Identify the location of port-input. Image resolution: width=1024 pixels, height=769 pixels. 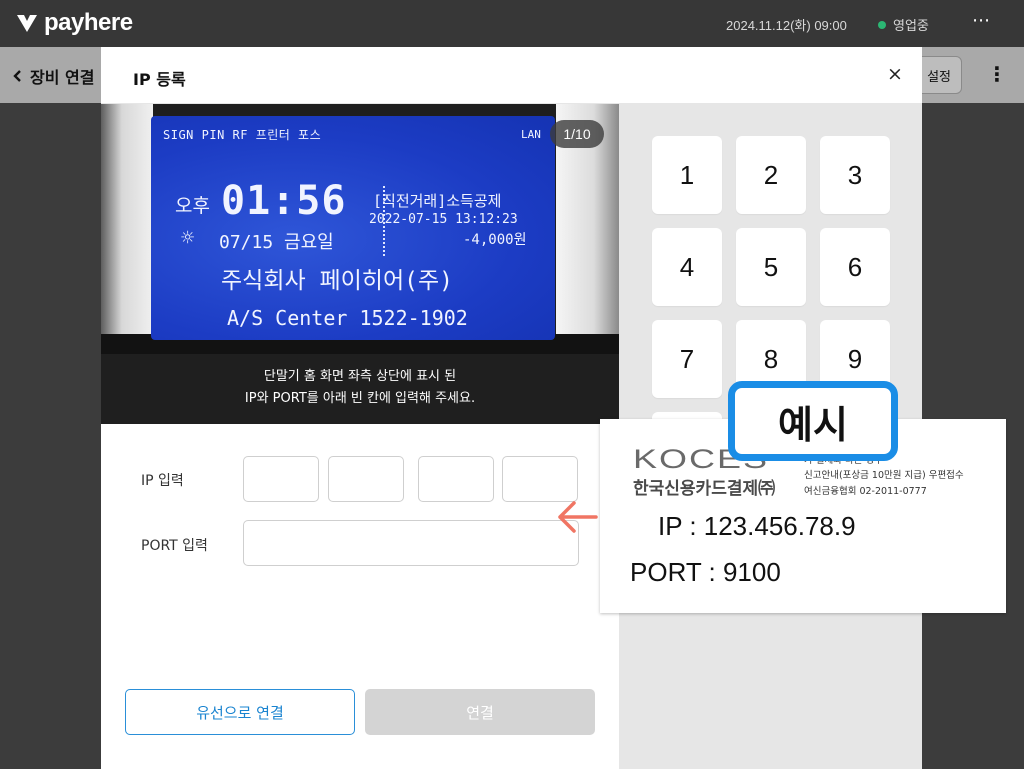
(411, 543).